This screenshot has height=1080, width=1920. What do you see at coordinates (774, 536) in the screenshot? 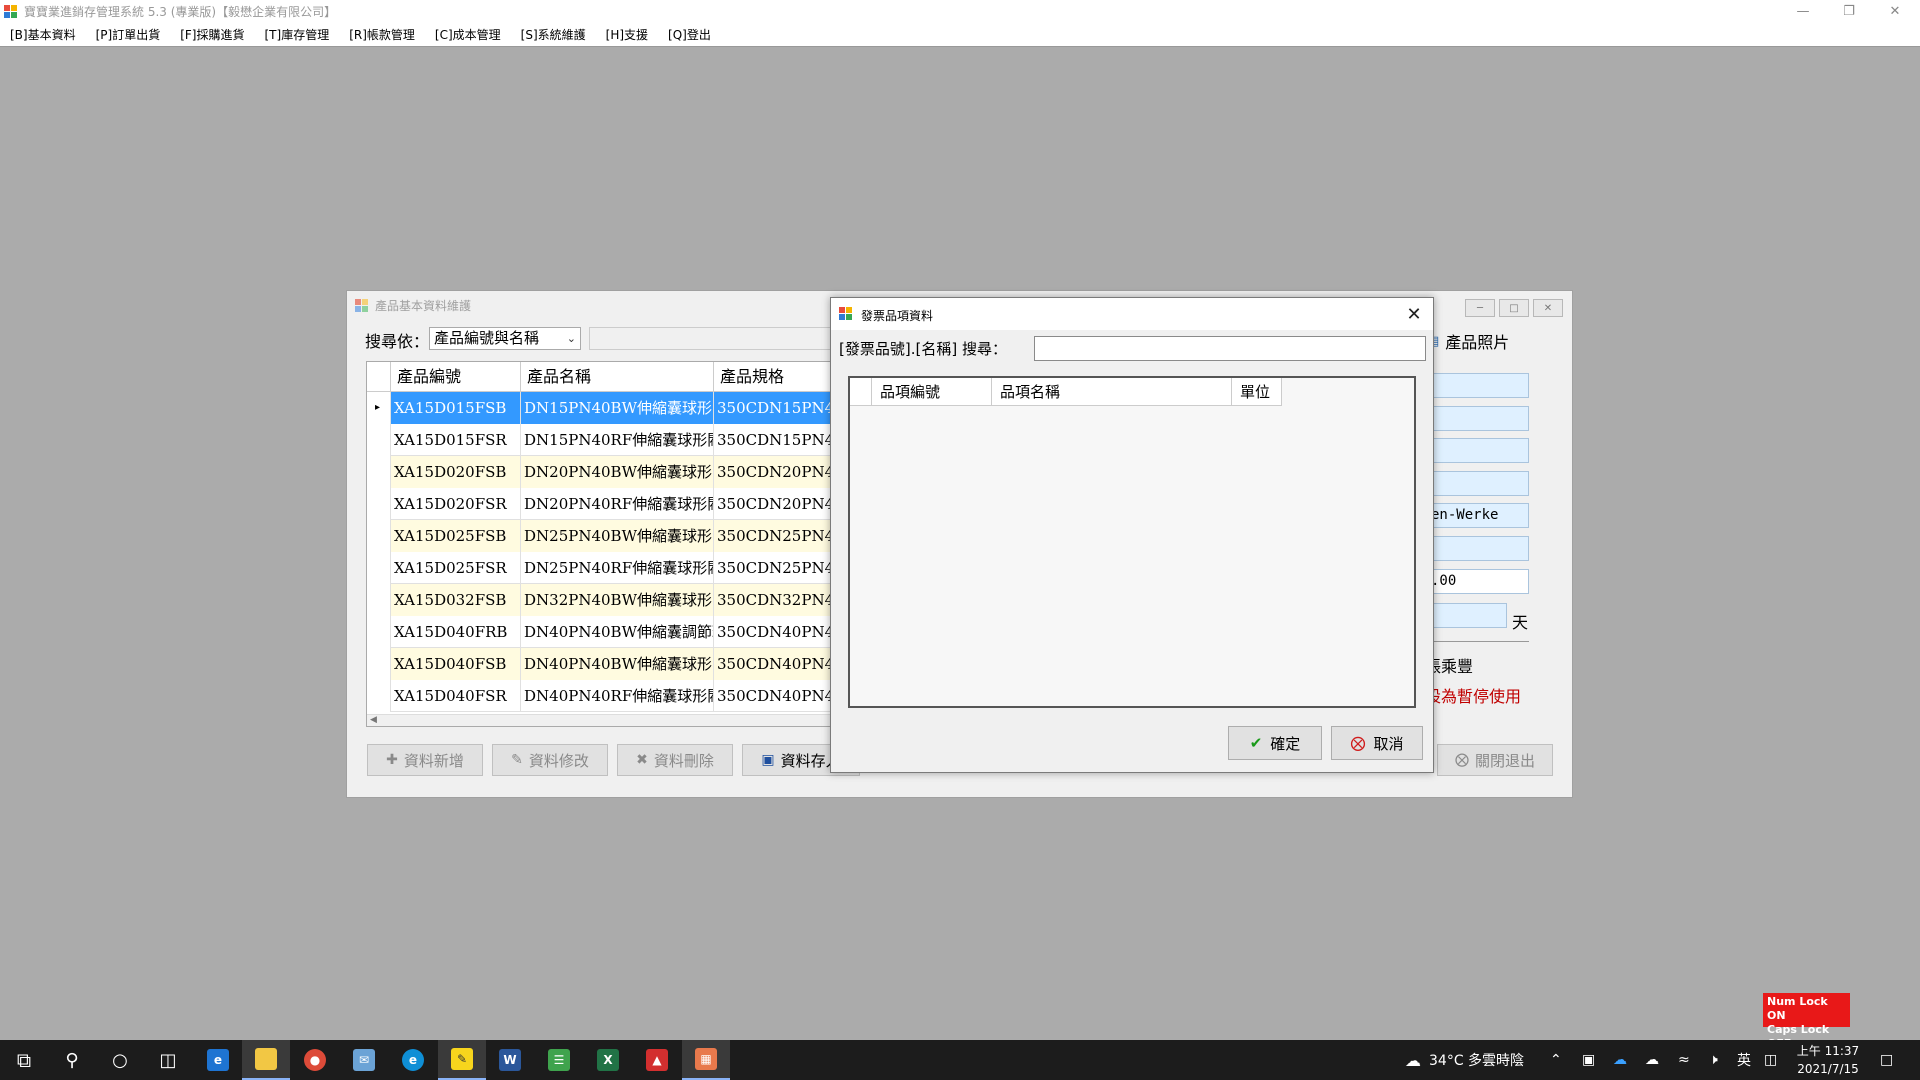
I see `cell-product-spec: 350CDN25PN40BW` at bounding box center [774, 536].